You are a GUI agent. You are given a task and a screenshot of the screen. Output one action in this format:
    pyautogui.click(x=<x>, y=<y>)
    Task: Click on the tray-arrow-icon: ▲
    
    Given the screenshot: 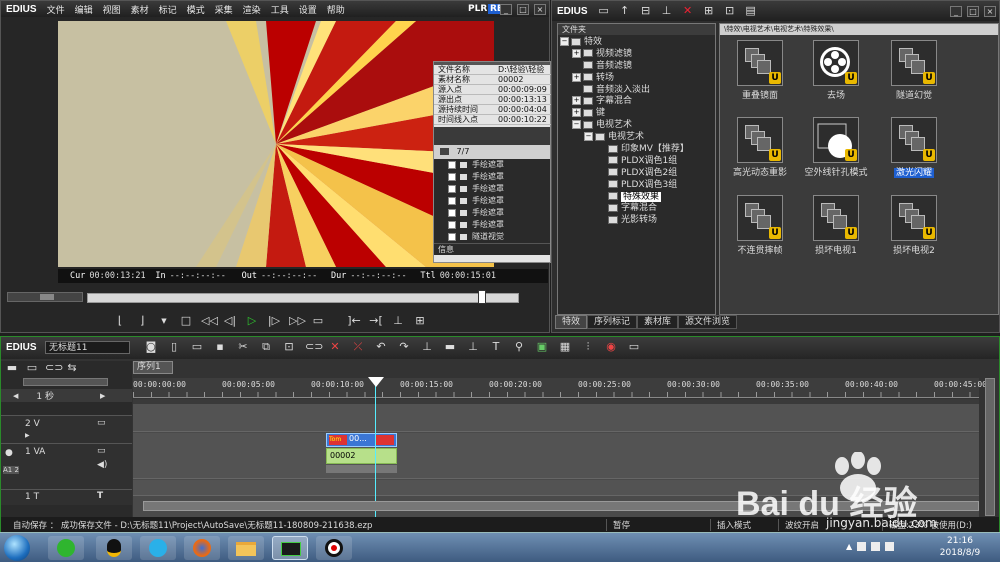 What is the action you would take?
    pyautogui.click(x=849, y=548)
    